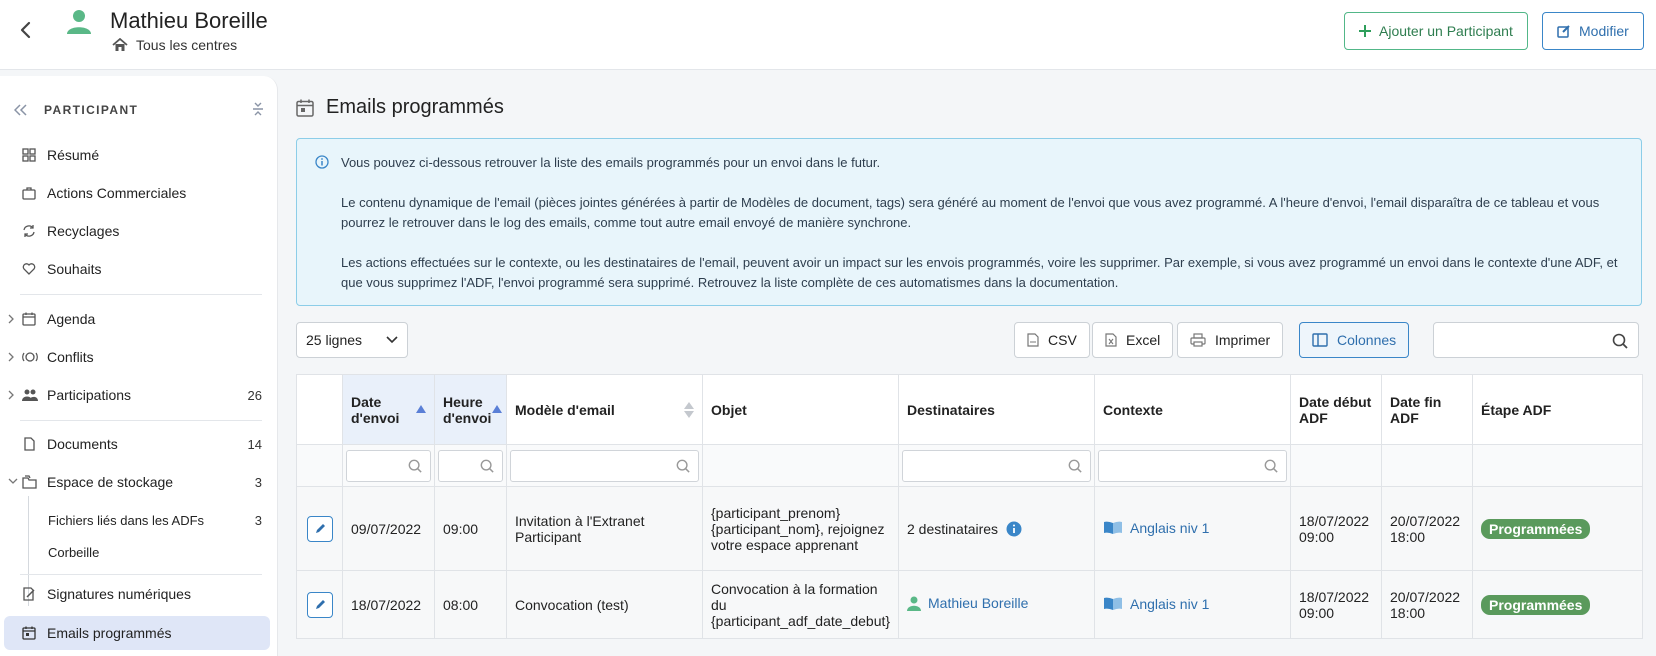 This screenshot has width=1656, height=656. Describe the element at coordinates (139, 482) in the screenshot. I see `sidebar-item-espace-stockage: Espace de stockage 3` at that location.